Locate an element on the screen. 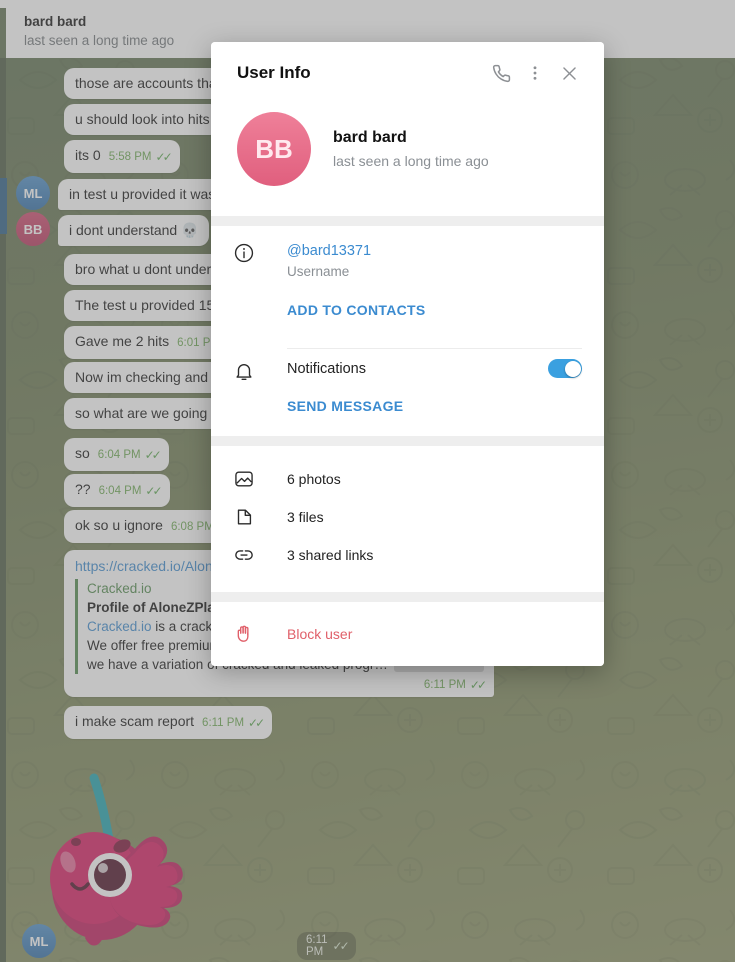 This screenshot has width=735, height=962. block-user-row: Block user is located at coordinates (407, 634).